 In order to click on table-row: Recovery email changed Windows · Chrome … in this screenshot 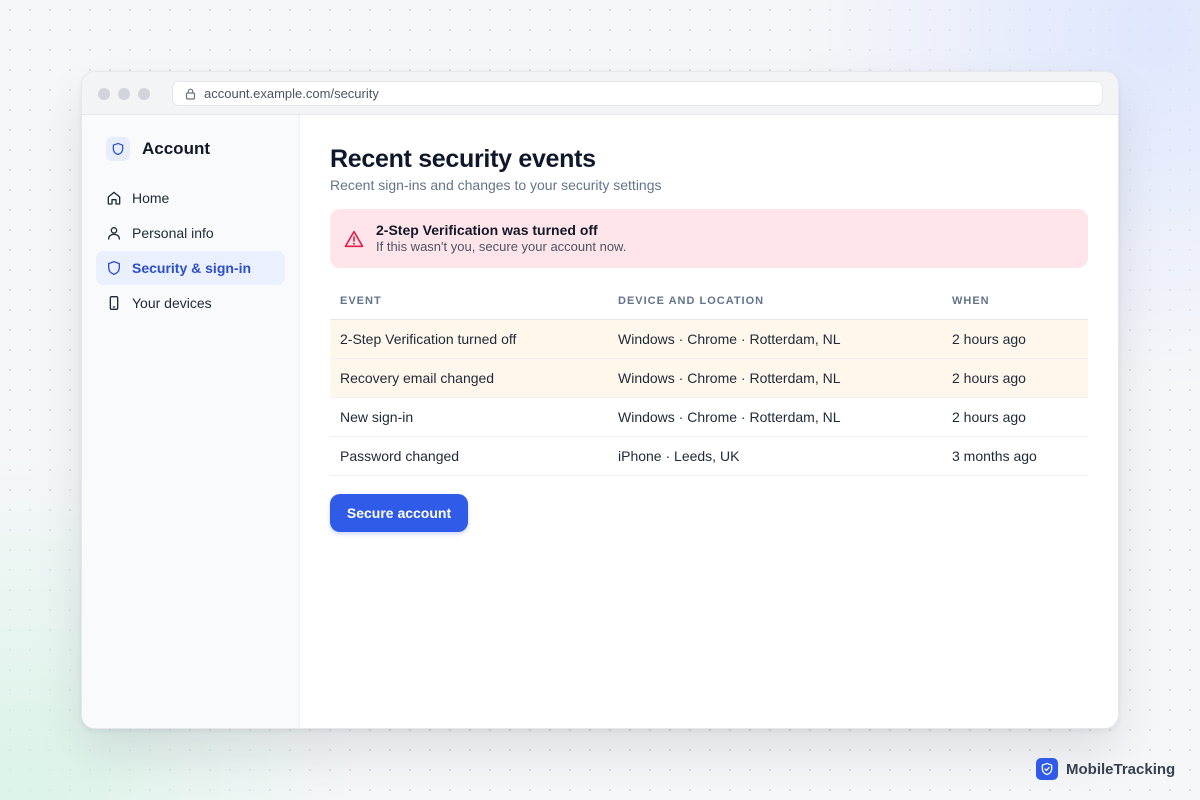, I will do `click(709, 378)`.